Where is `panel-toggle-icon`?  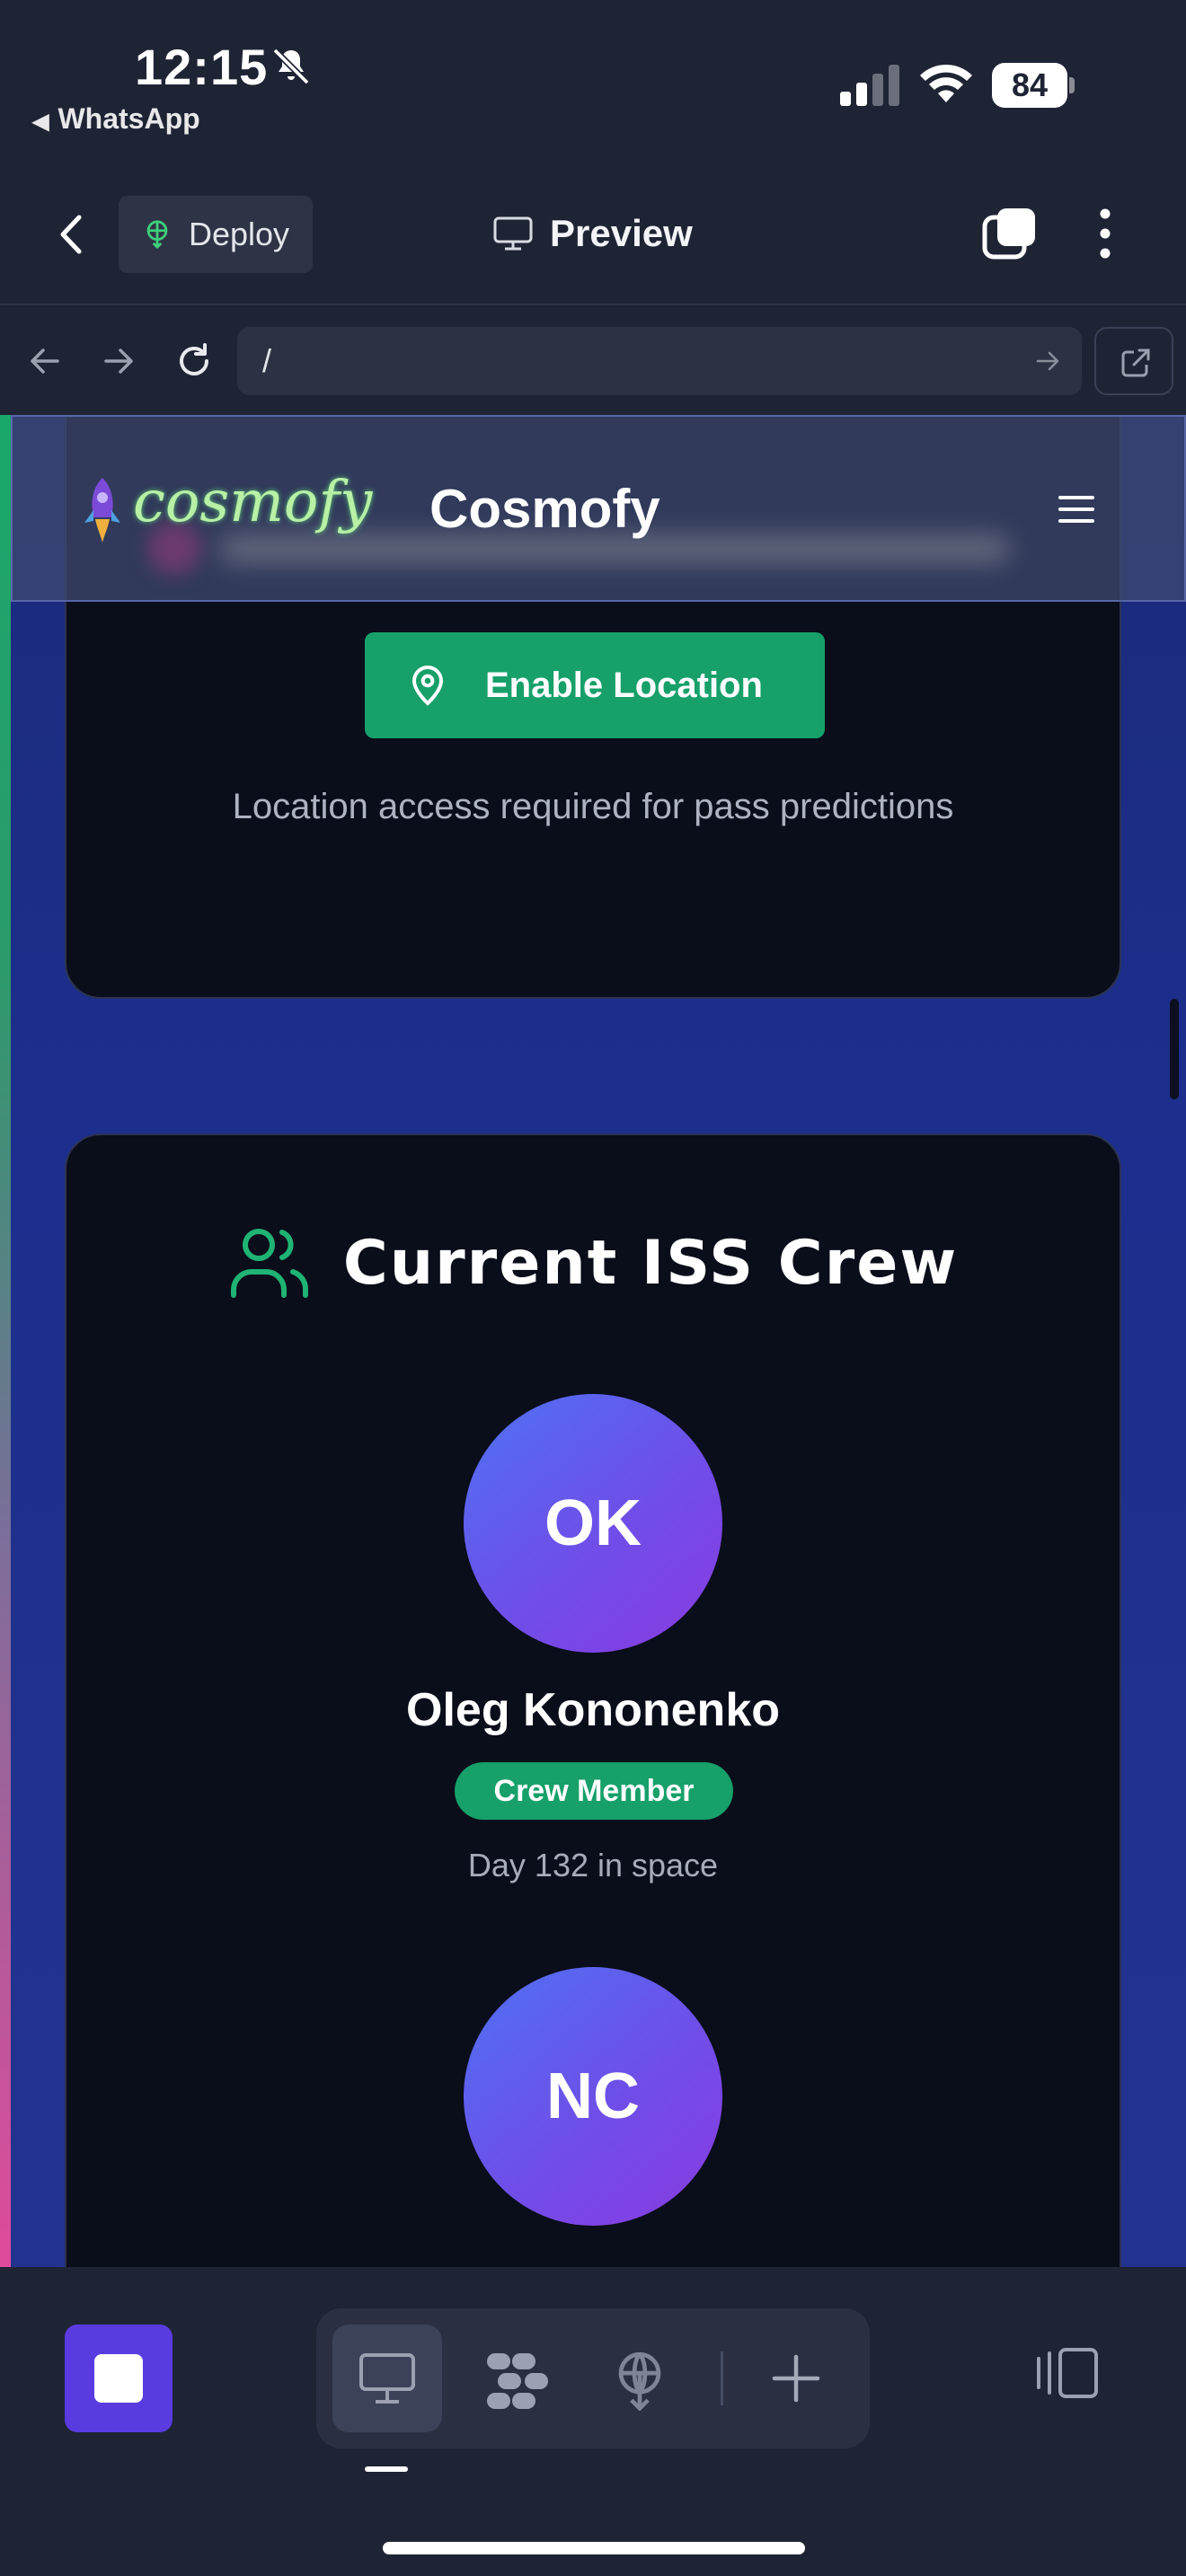 panel-toggle-icon is located at coordinates (1066, 2373).